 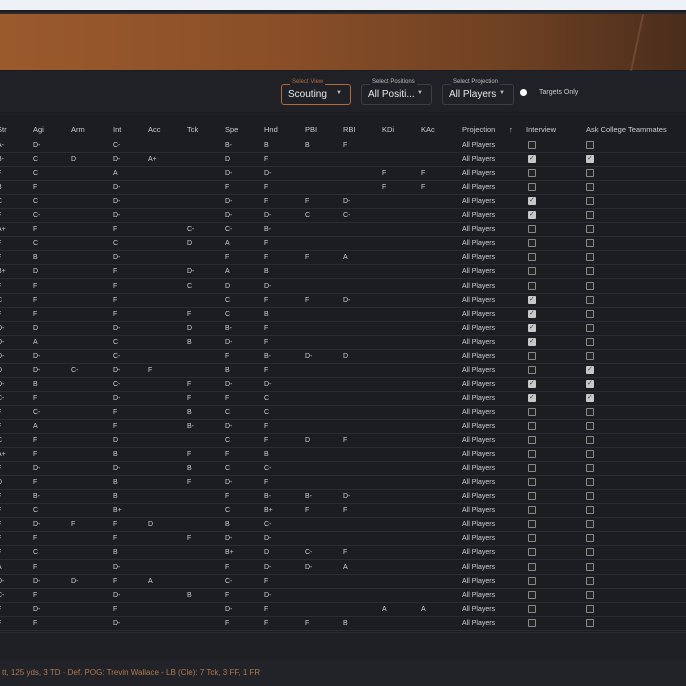 I want to click on column-header-interview: Interview, so click(x=541, y=129).